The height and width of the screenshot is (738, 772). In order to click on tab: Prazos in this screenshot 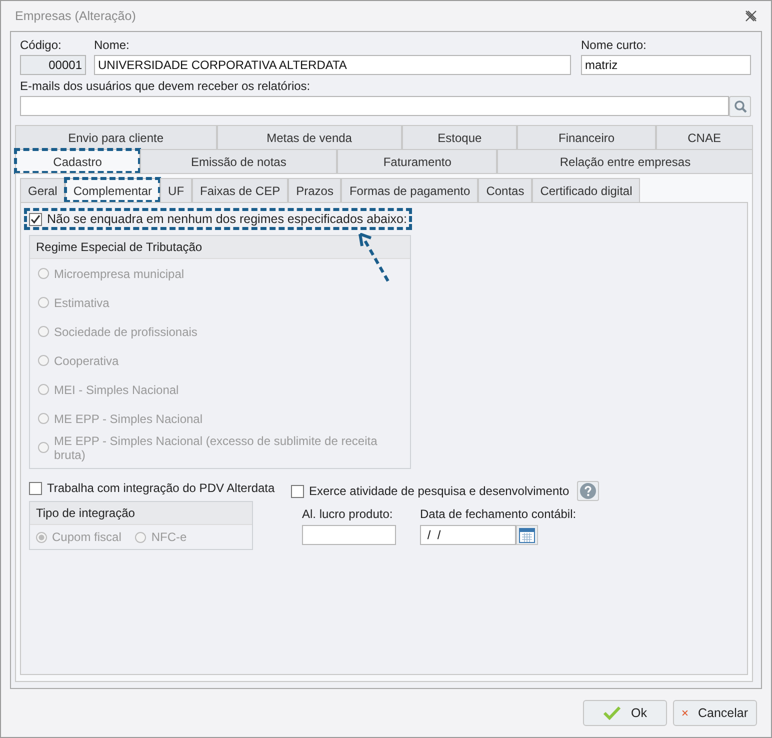, I will do `click(315, 190)`.